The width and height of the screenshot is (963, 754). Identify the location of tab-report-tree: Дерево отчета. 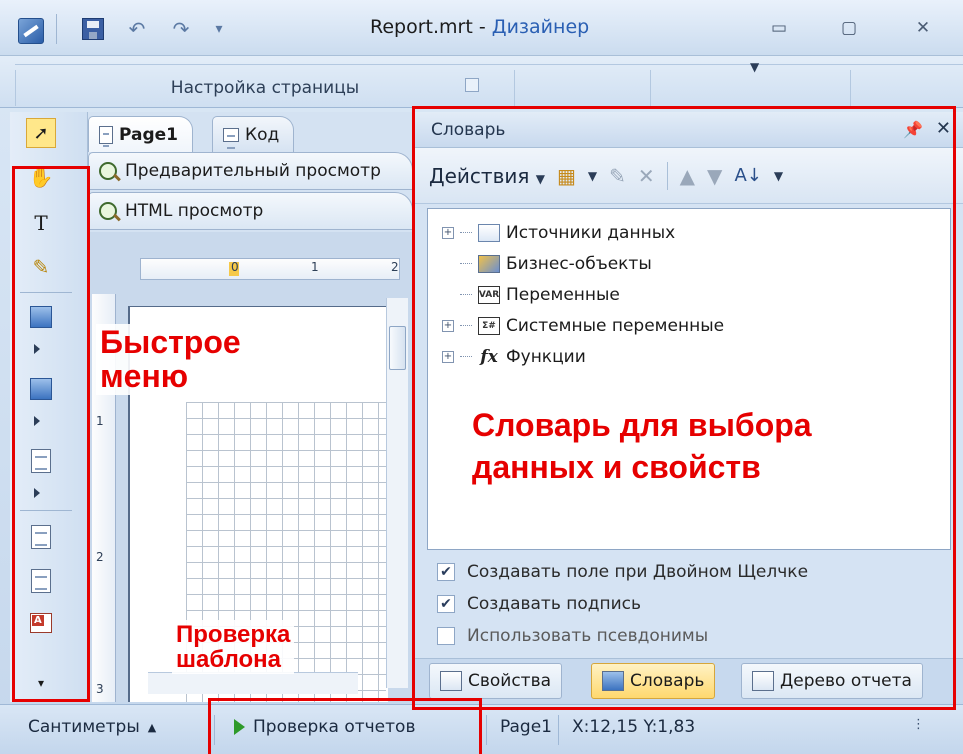
(832, 681).